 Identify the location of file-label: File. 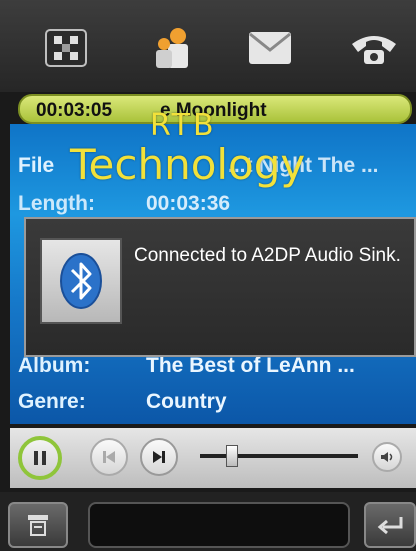
(36, 165).